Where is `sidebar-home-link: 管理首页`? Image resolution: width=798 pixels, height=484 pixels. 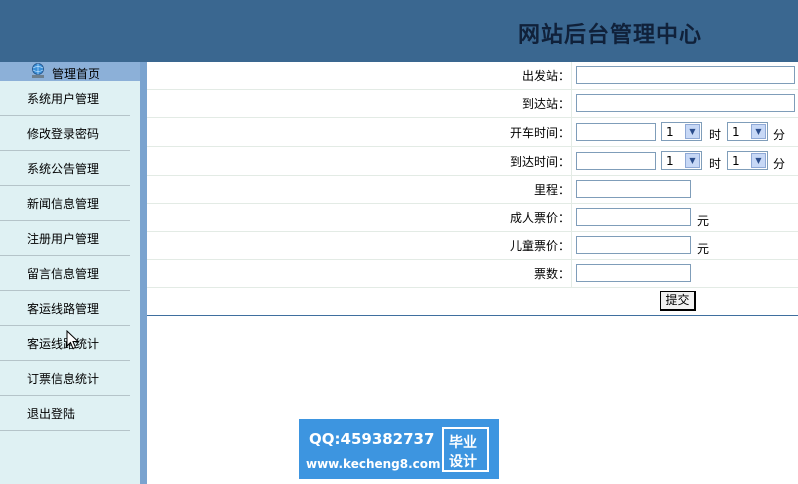
sidebar-home-link: 管理首页 is located at coordinates (70, 71).